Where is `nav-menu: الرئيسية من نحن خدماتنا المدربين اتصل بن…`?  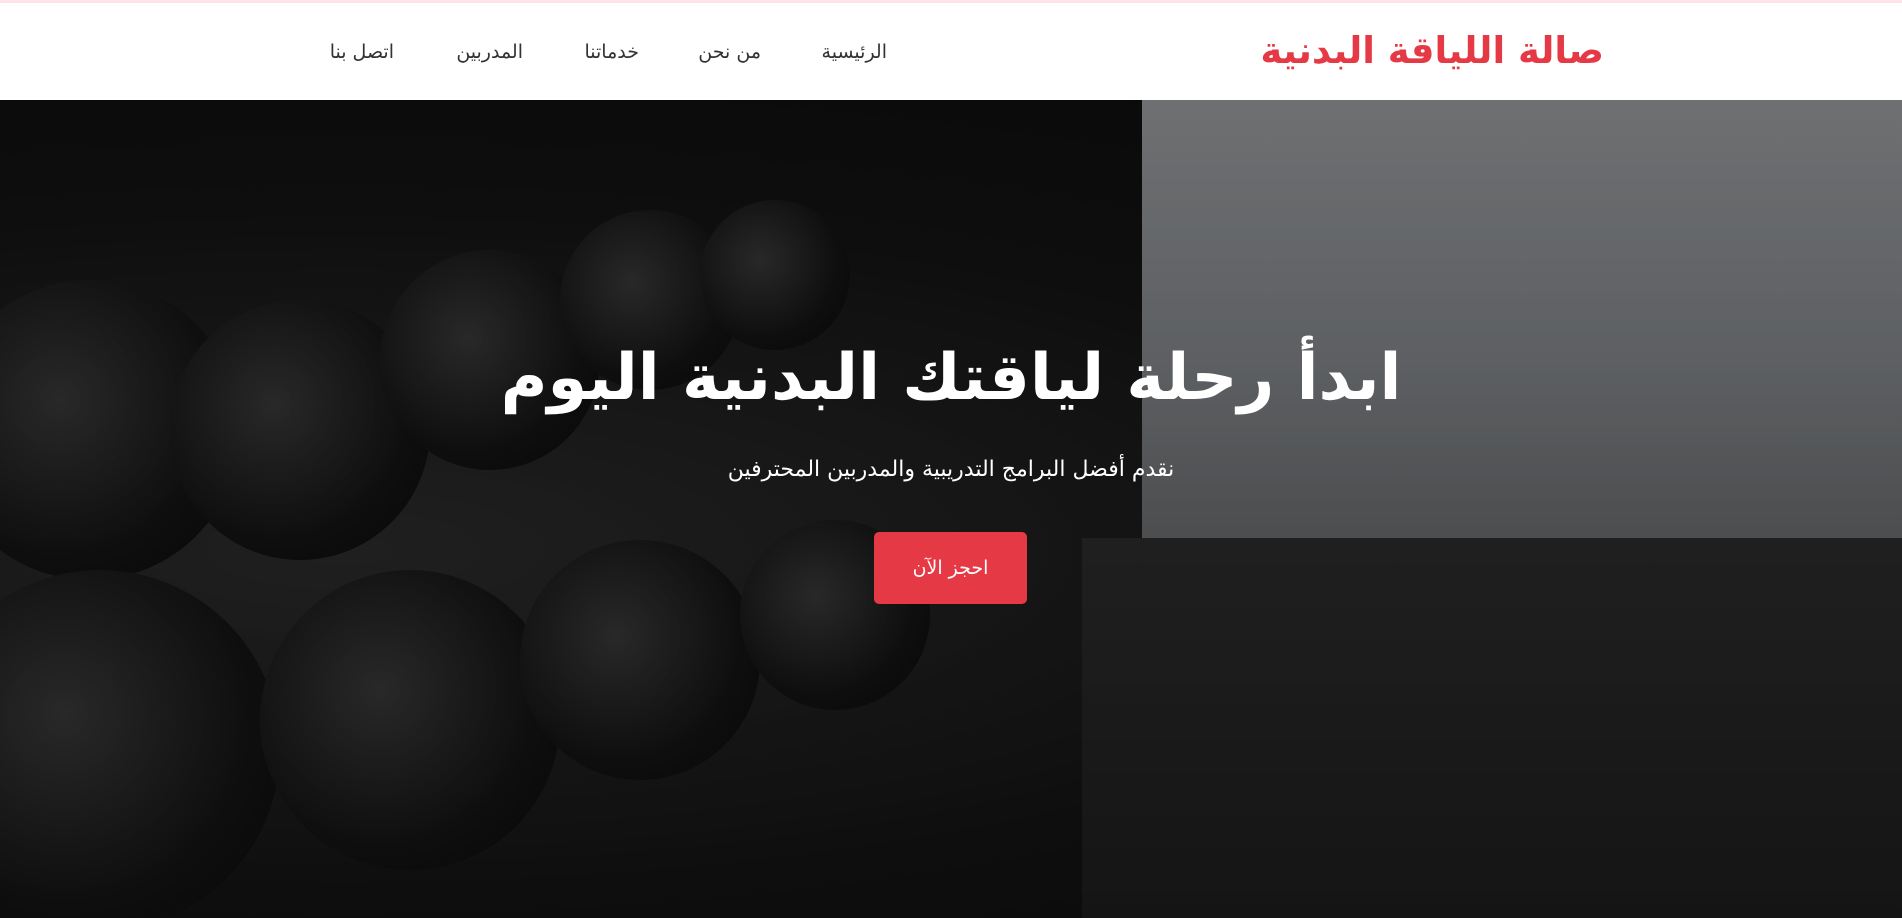
nav-menu: الرئيسية من نحن خدماتنا المدربين اتصل بن… is located at coordinates (951, 56).